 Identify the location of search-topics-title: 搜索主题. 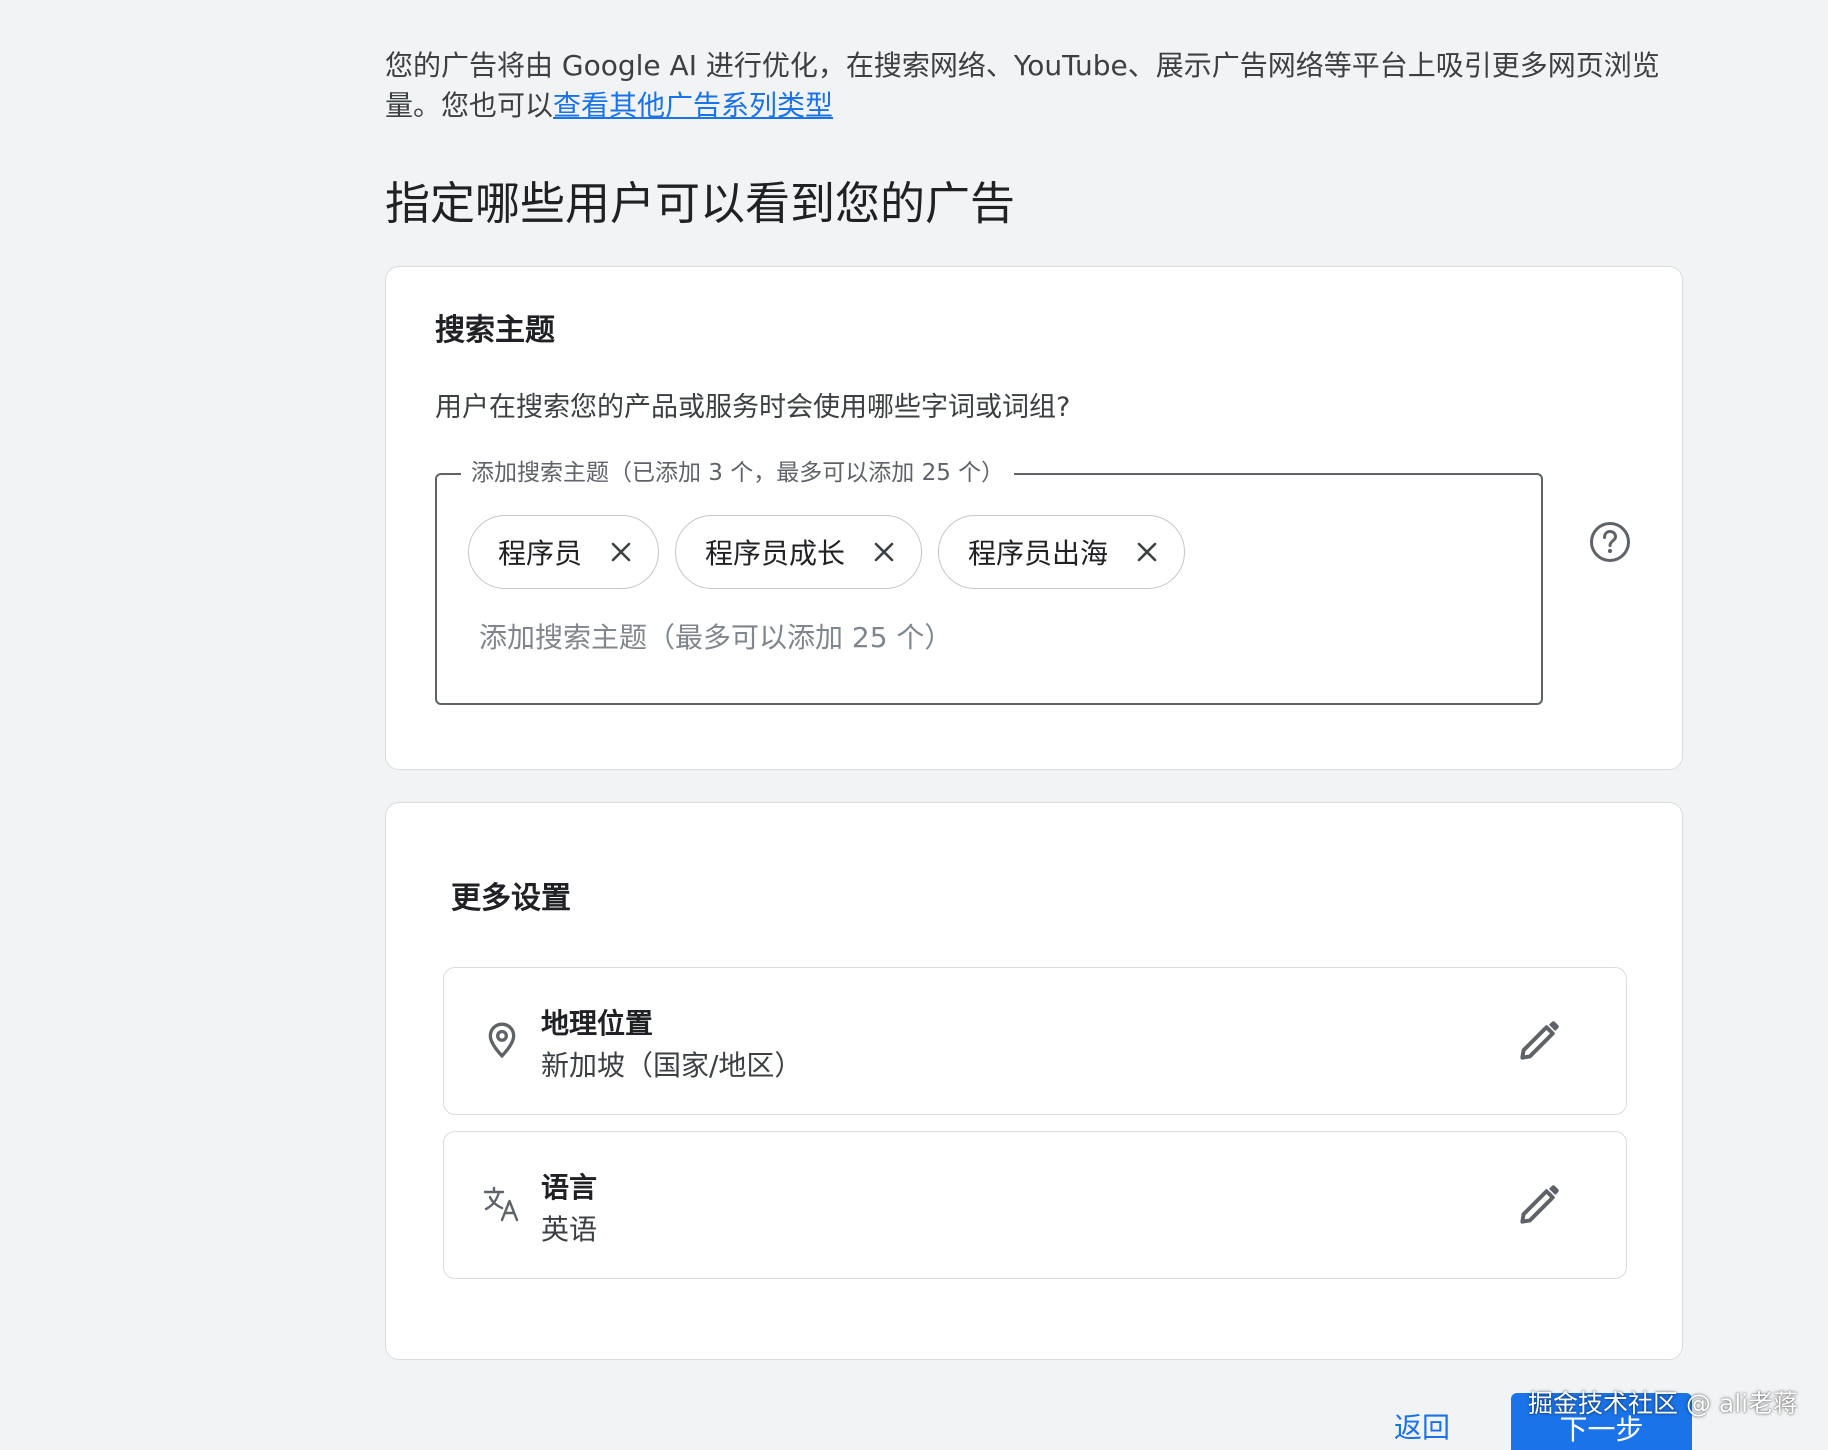
(495, 330).